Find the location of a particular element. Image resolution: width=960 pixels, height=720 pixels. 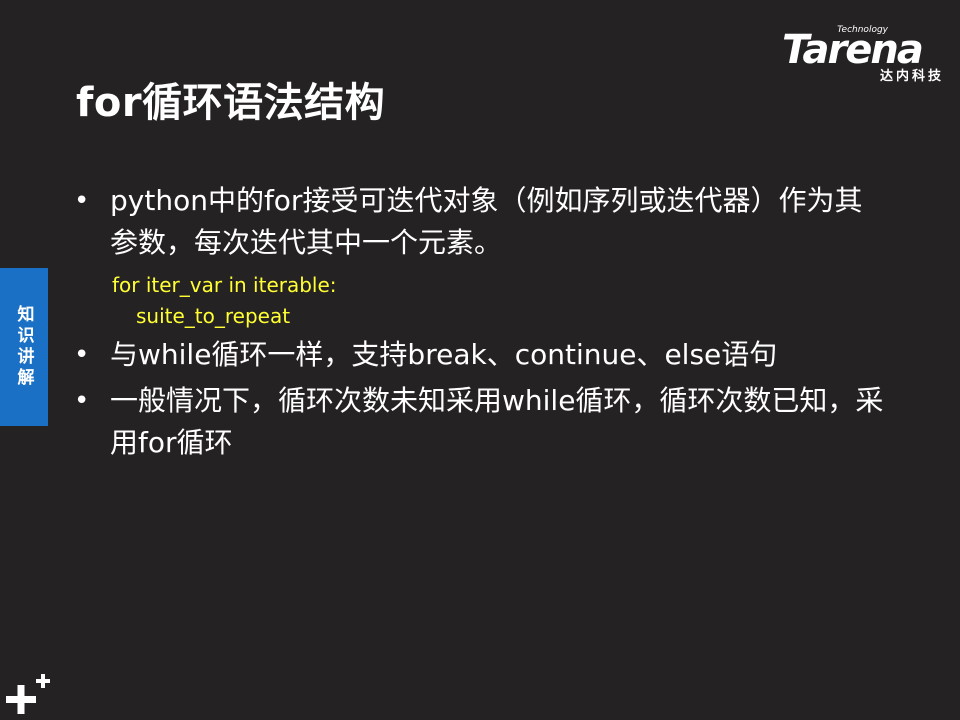

side-tab: 知识讲解 is located at coordinates (24, 347).